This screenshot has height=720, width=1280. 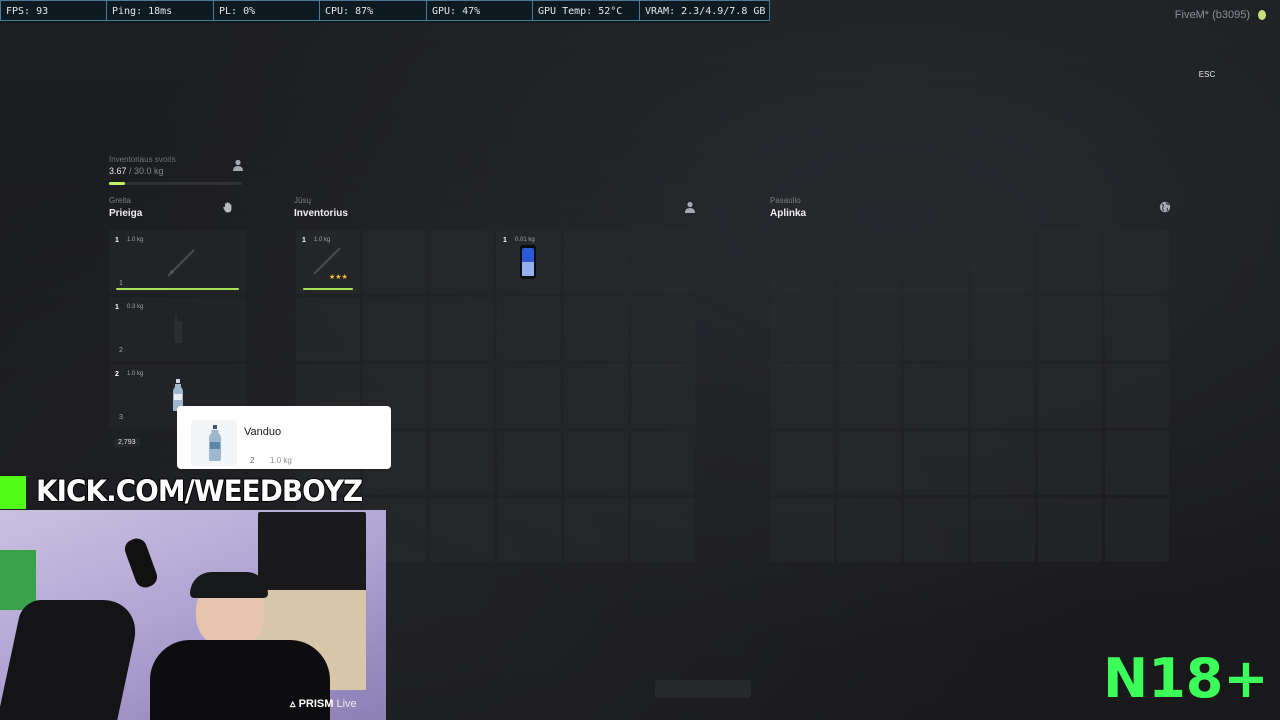 I want to click on weight-progress-fill, so click(x=117, y=183).